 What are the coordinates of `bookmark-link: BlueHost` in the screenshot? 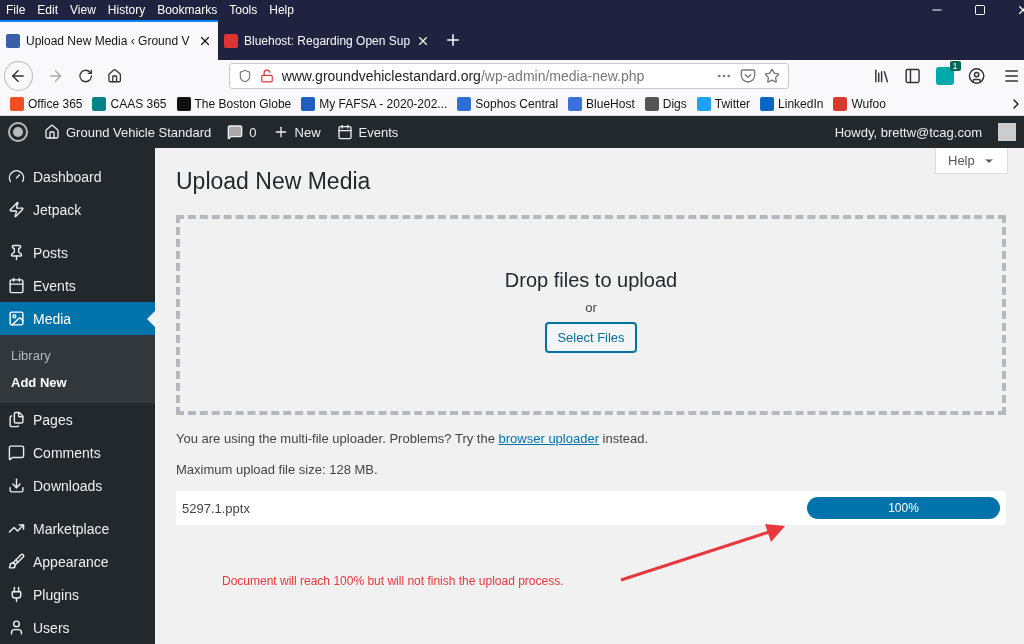 It's located at (601, 103).